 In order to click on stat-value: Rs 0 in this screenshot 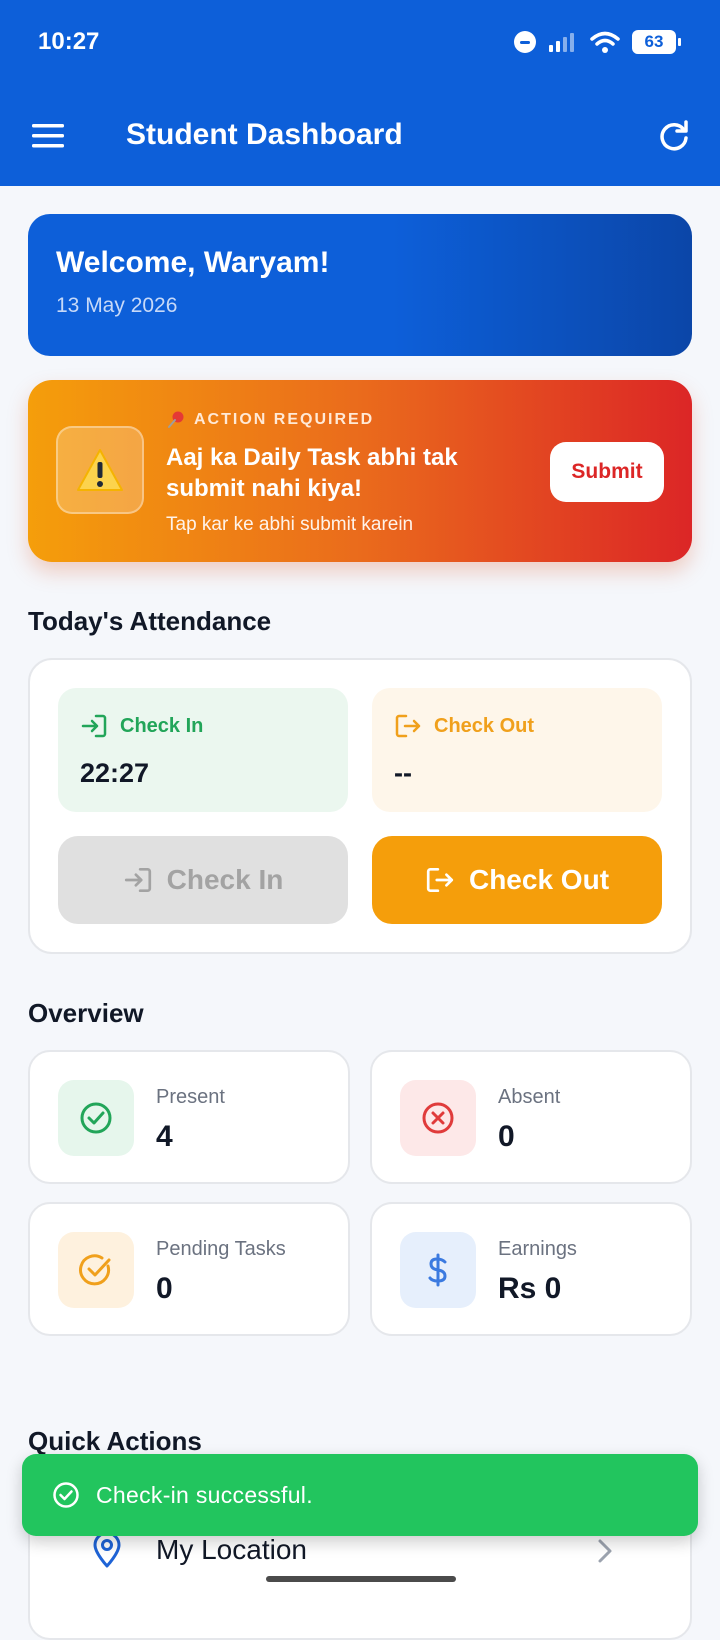, I will do `click(530, 1288)`.